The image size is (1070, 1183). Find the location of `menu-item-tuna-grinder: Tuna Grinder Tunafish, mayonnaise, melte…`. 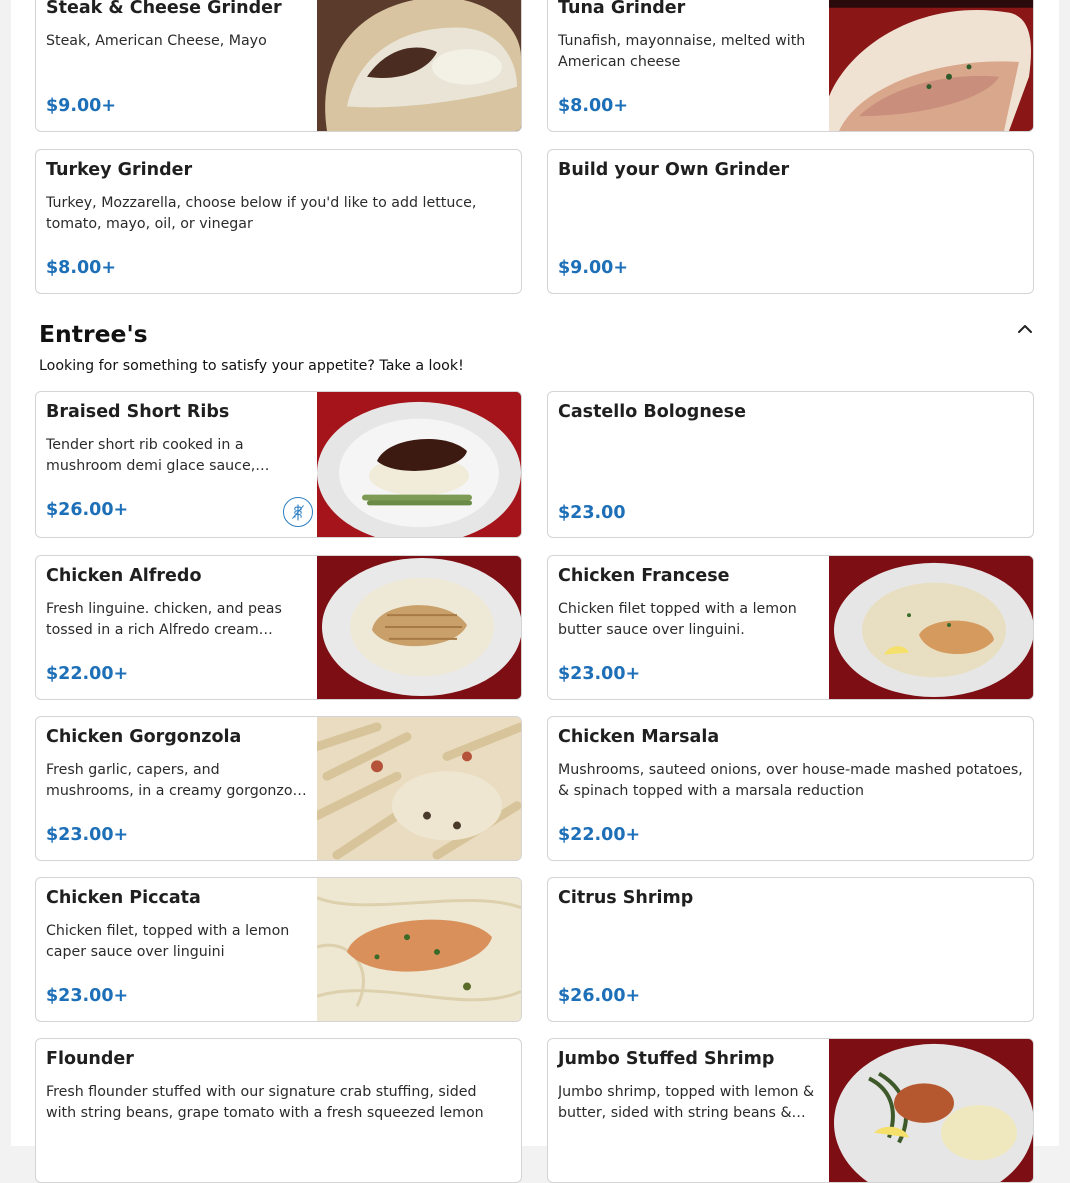

menu-item-tuna-grinder: Tuna Grinder Tunafish, mayonnaise, melte… is located at coordinates (790, 66).